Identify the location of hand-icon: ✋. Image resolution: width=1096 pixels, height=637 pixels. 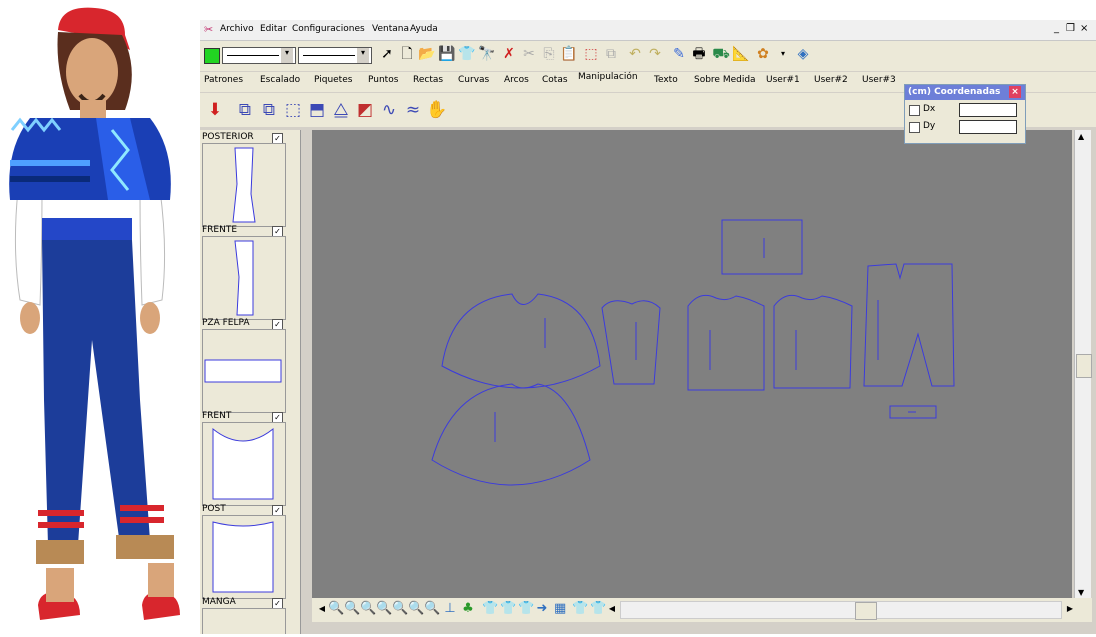
(437, 110).